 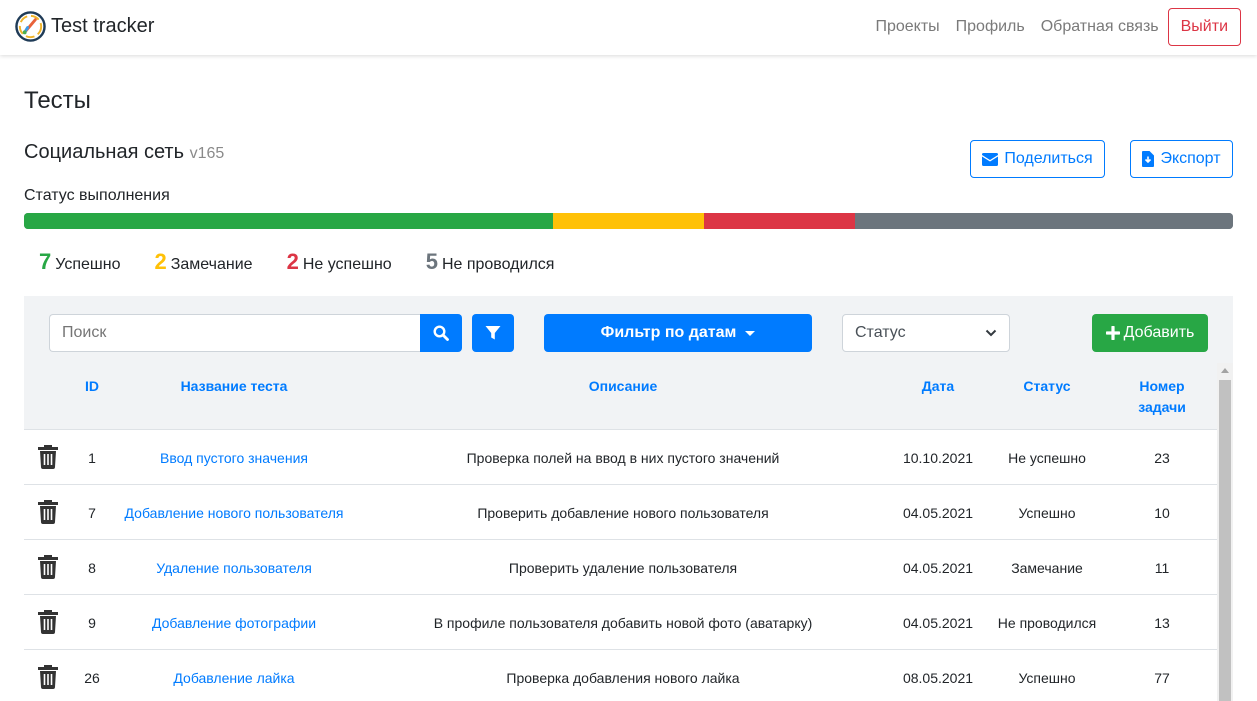 I want to click on stat-success-label: Успешно, so click(x=88, y=264).